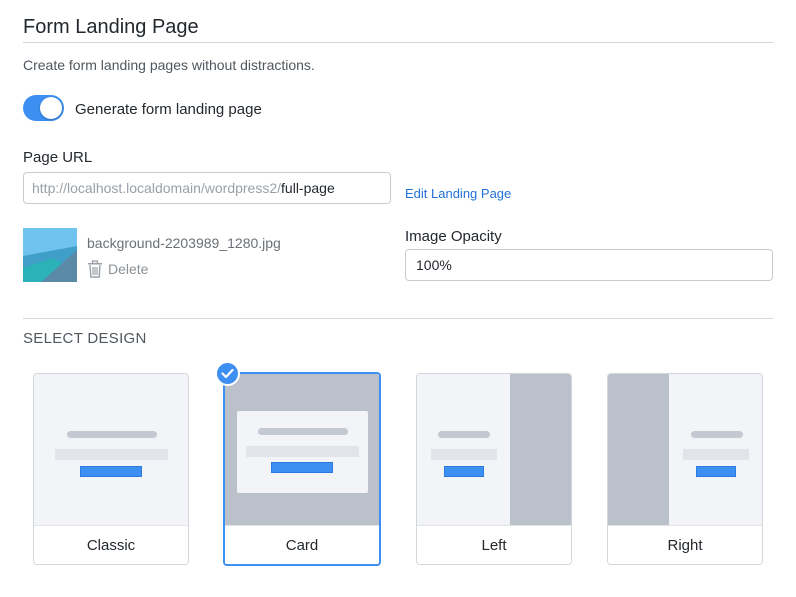 The image size is (796, 597). Describe the element at coordinates (589, 265) in the screenshot. I see `image-opacity-input: 100%` at that location.